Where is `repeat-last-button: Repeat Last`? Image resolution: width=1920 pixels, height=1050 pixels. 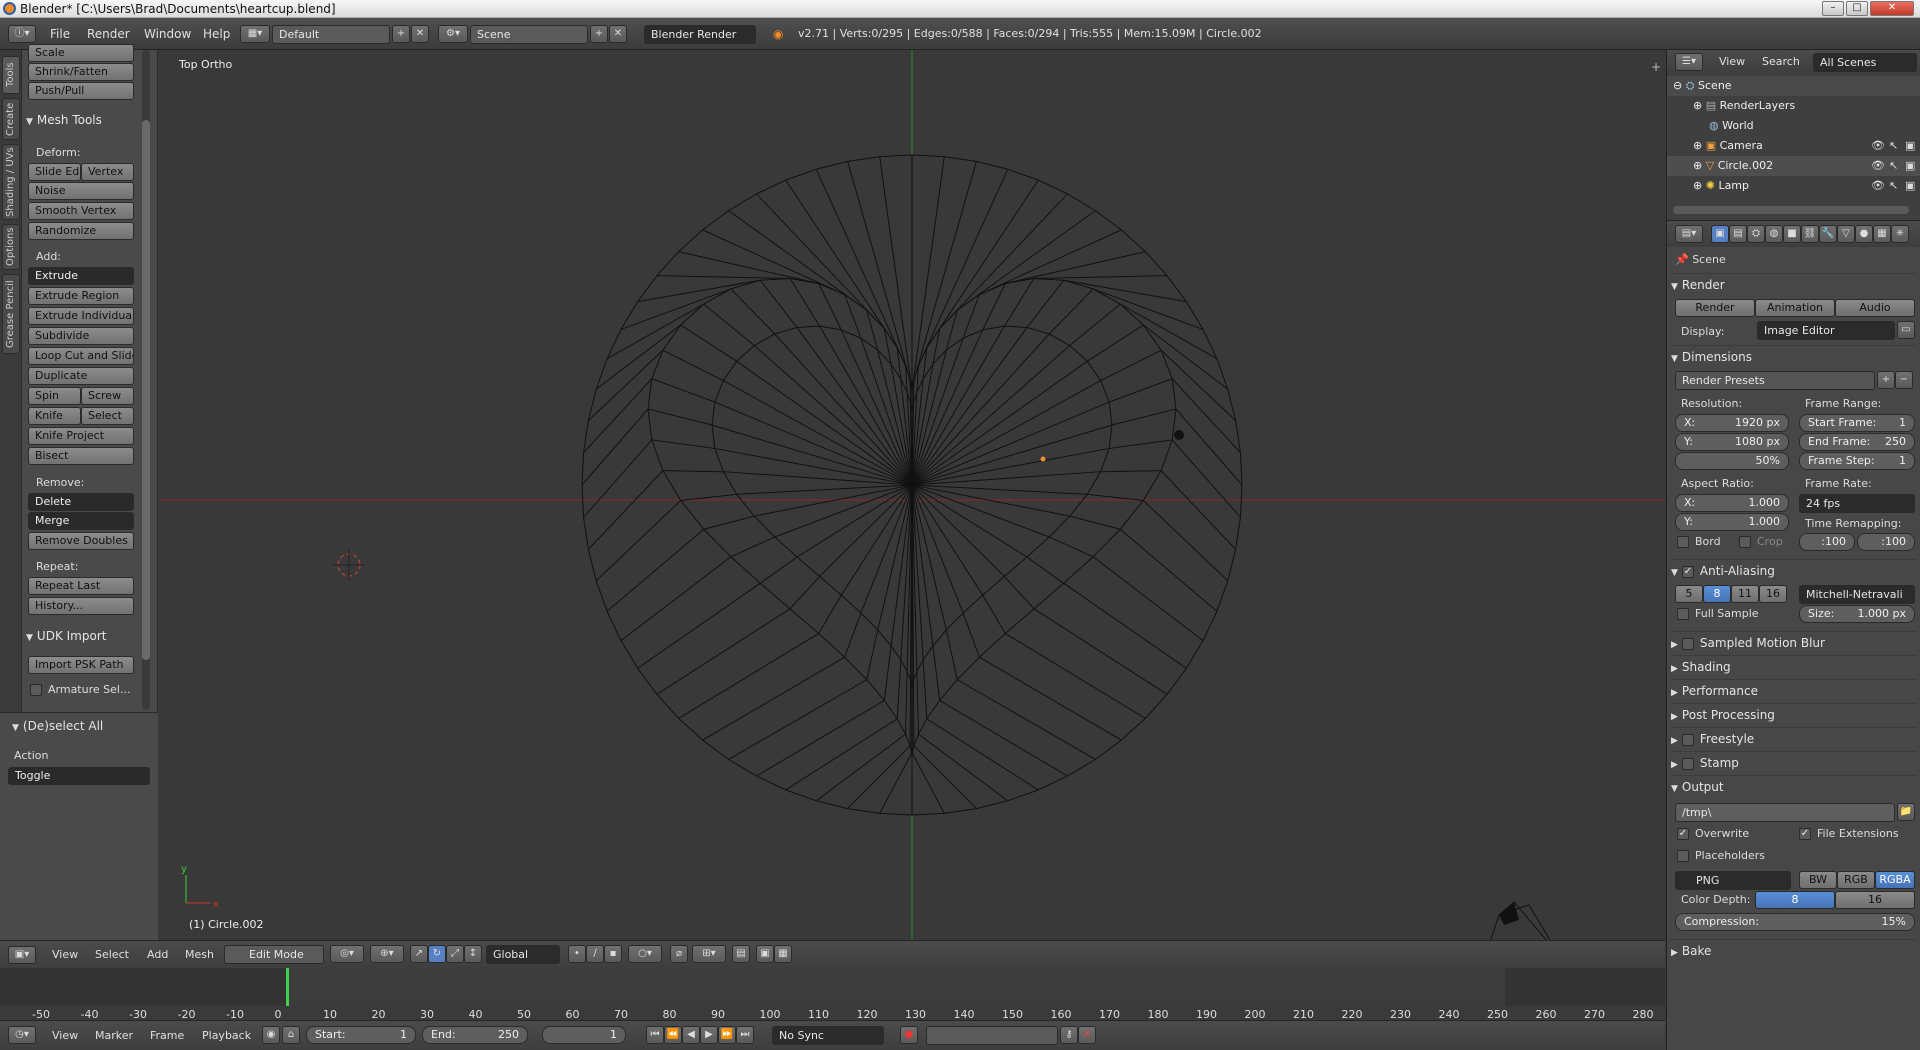
repeat-last-button: Repeat Last is located at coordinates (81, 586).